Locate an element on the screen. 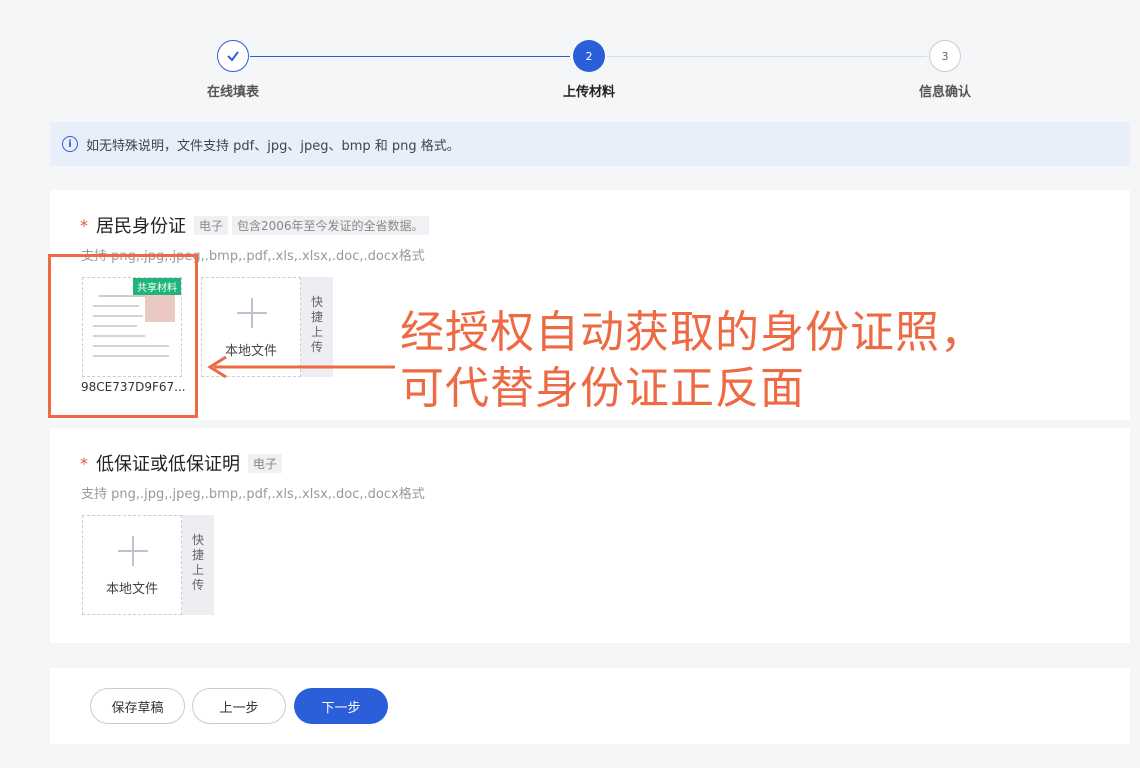 The height and width of the screenshot is (768, 1140). step-fill-form: 在线填表 is located at coordinates (233, 70).